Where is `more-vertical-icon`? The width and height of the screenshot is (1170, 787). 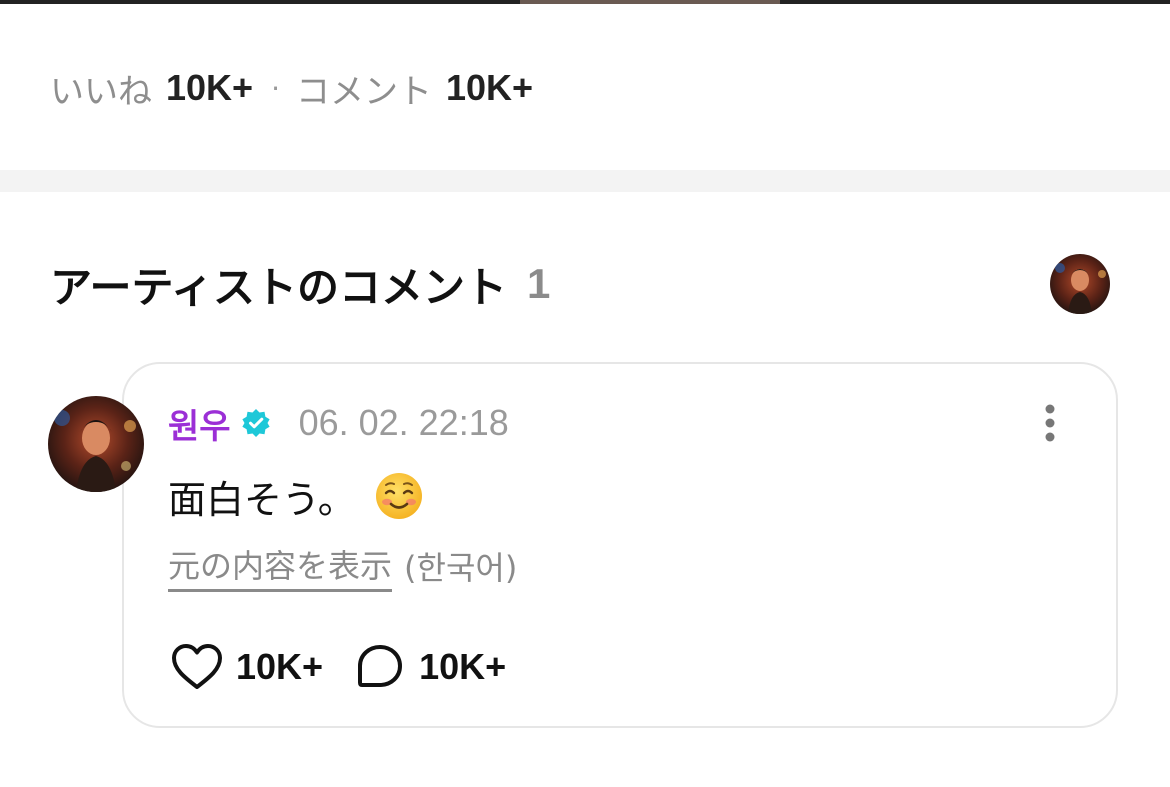 more-vertical-icon is located at coordinates (1050, 423).